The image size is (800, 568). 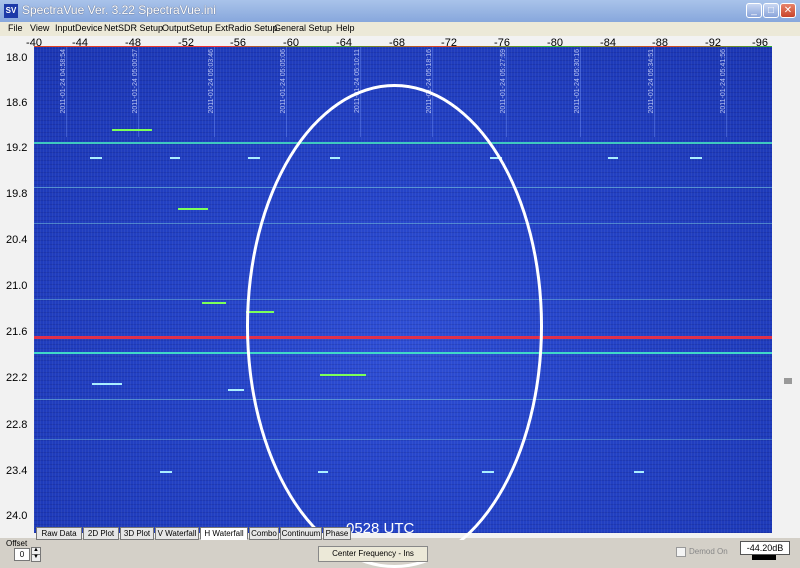 What do you see at coordinates (101, 533) in the screenshot?
I see `tab-2d-plot: 2D Plot` at bounding box center [101, 533].